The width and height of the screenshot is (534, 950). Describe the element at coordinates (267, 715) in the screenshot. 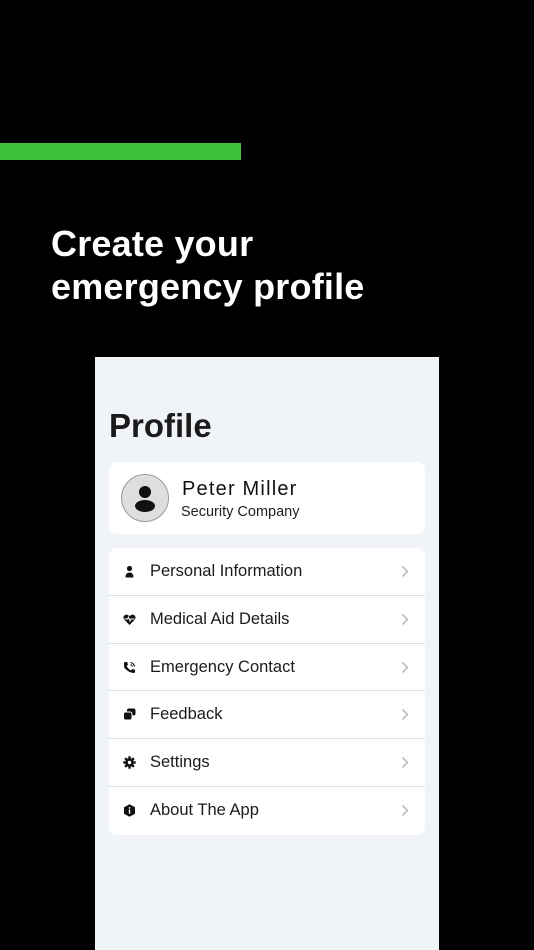

I see `menu-item-feedback: Feedback` at that location.